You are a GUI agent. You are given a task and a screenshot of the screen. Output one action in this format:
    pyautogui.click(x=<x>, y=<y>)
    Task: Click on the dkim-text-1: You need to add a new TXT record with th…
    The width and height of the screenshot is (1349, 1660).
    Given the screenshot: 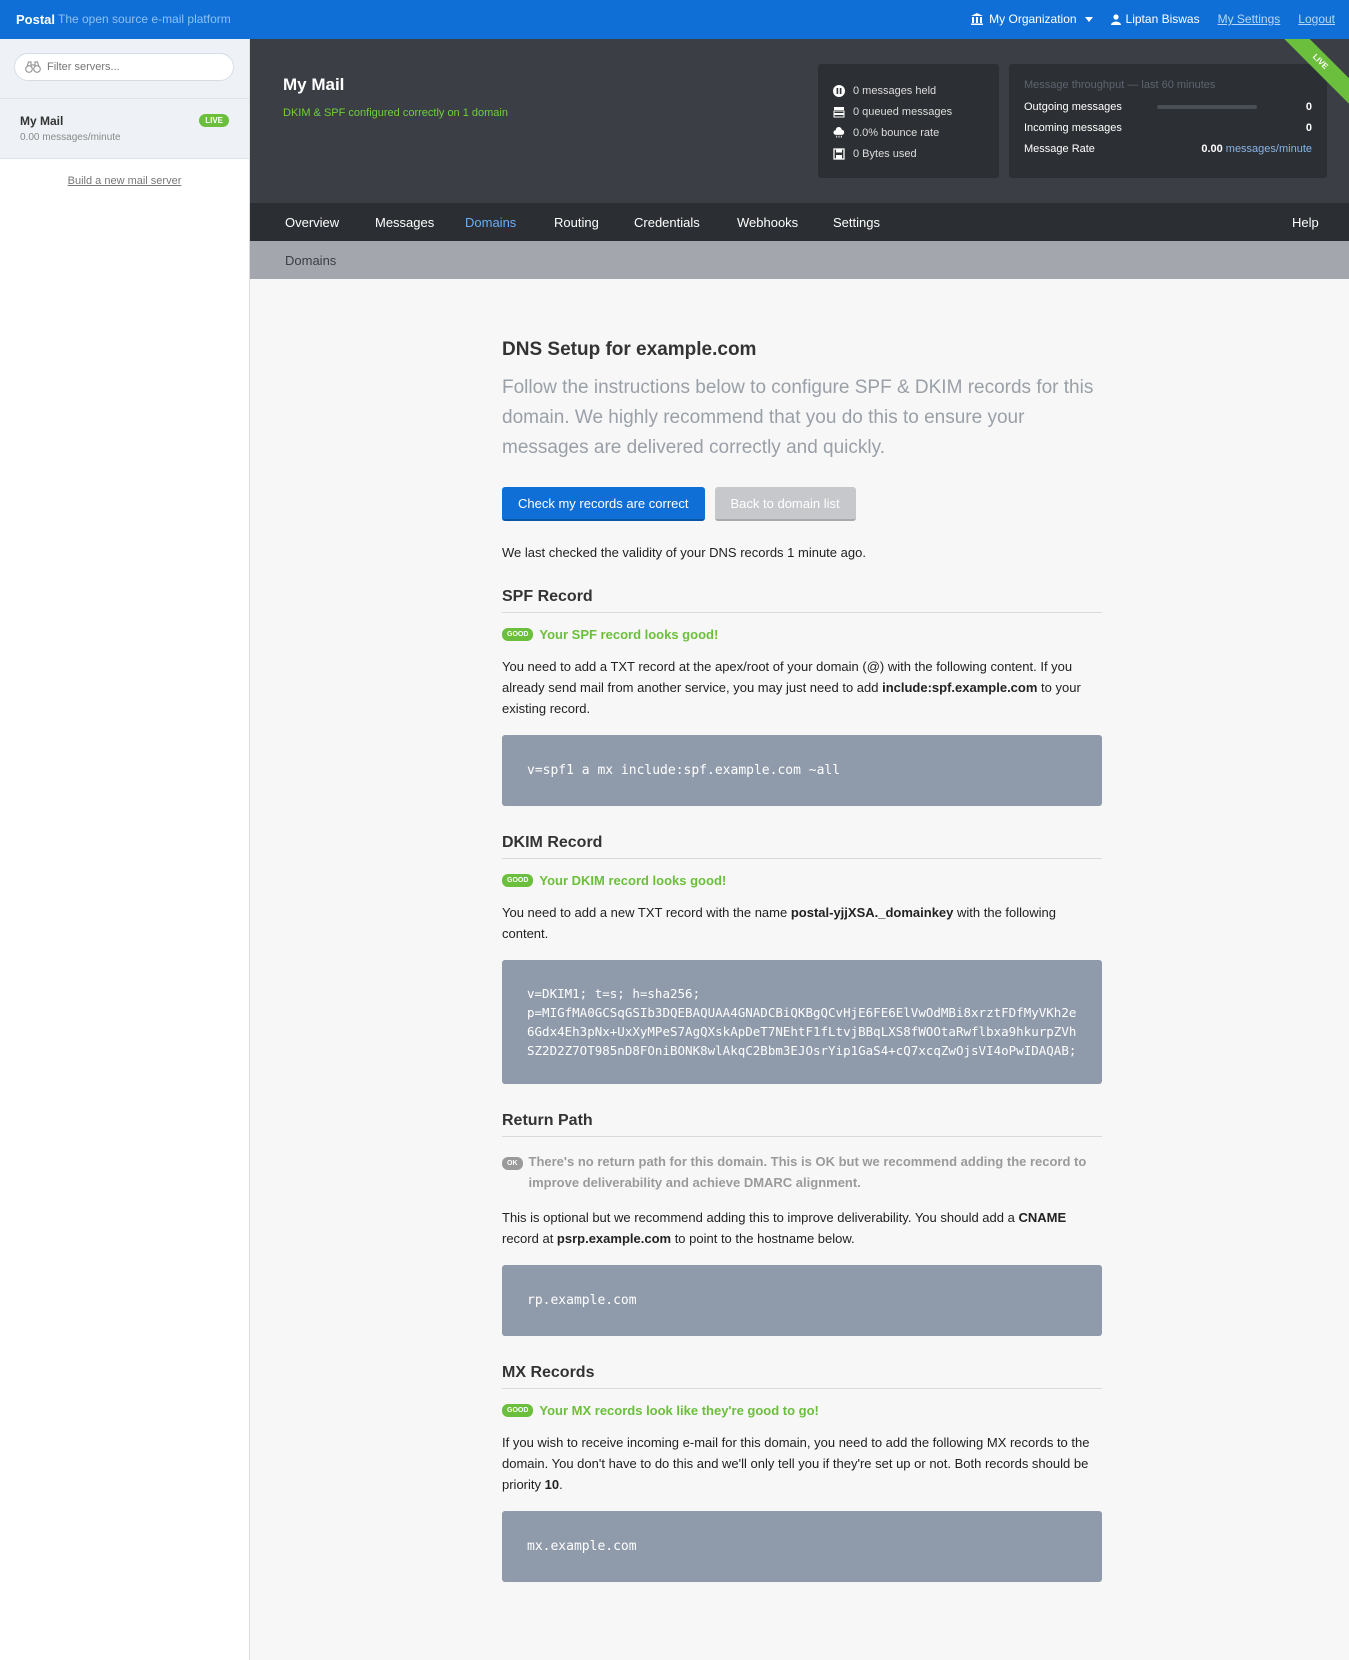 What is the action you would take?
    pyautogui.click(x=646, y=912)
    